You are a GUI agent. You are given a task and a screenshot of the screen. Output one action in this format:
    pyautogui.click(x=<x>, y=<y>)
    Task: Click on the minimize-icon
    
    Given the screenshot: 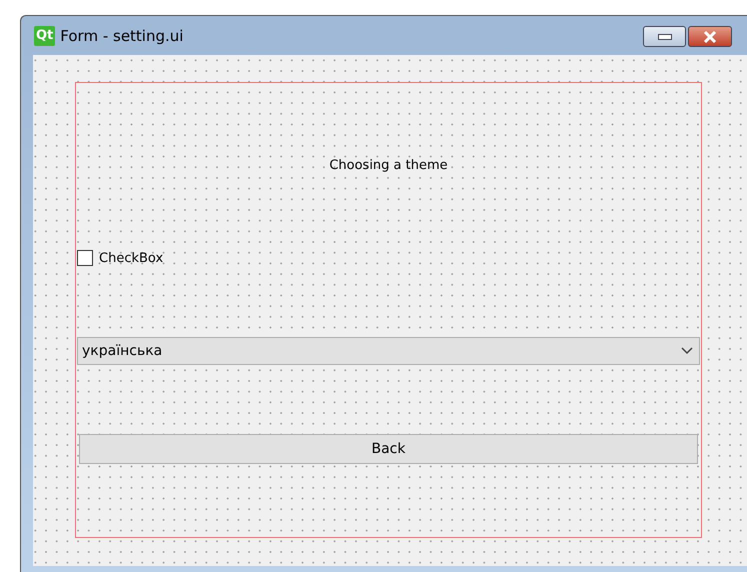 What is the action you would take?
    pyautogui.click(x=665, y=37)
    